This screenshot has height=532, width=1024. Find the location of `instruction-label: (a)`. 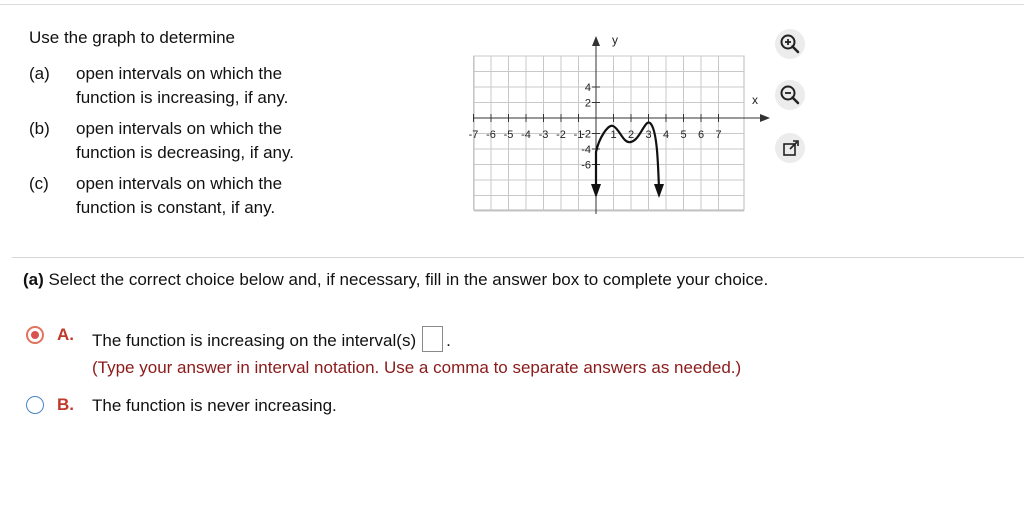

instruction-label: (a) is located at coordinates (33, 279).